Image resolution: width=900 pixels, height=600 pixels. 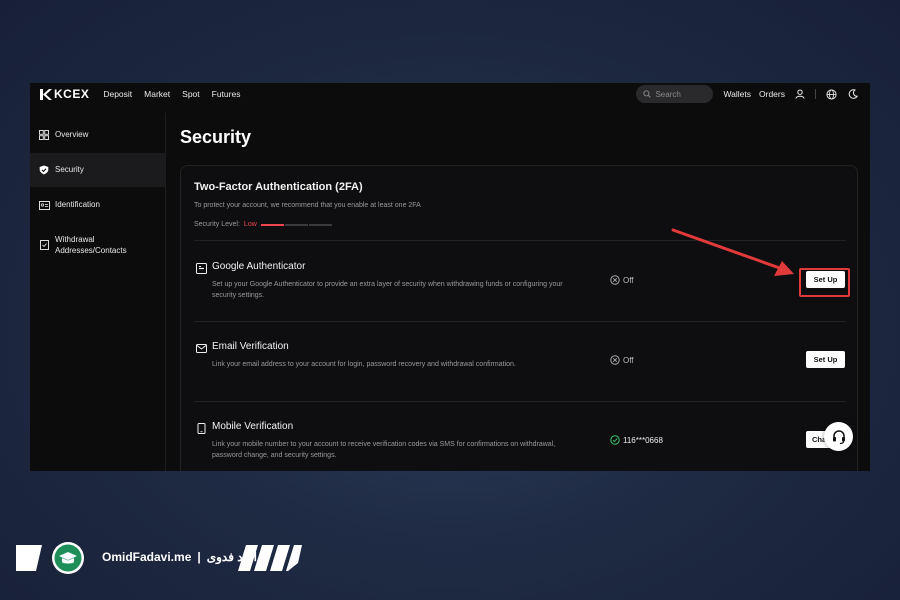 What do you see at coordinates (853, 94) in the screenshot?
I see `moon-icon` at bounding box center [853, 94].